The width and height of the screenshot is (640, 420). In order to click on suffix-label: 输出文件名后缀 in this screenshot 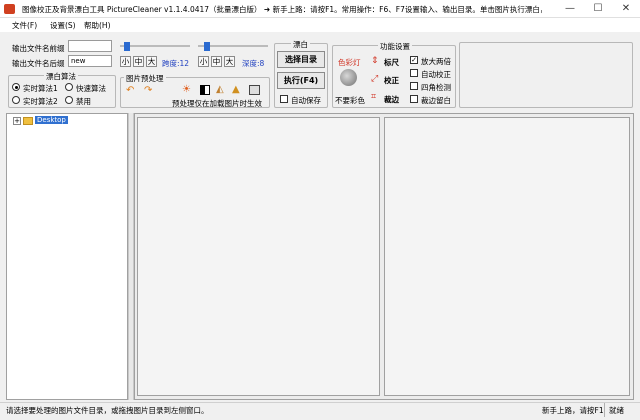, I will do `click(38, 63)`.